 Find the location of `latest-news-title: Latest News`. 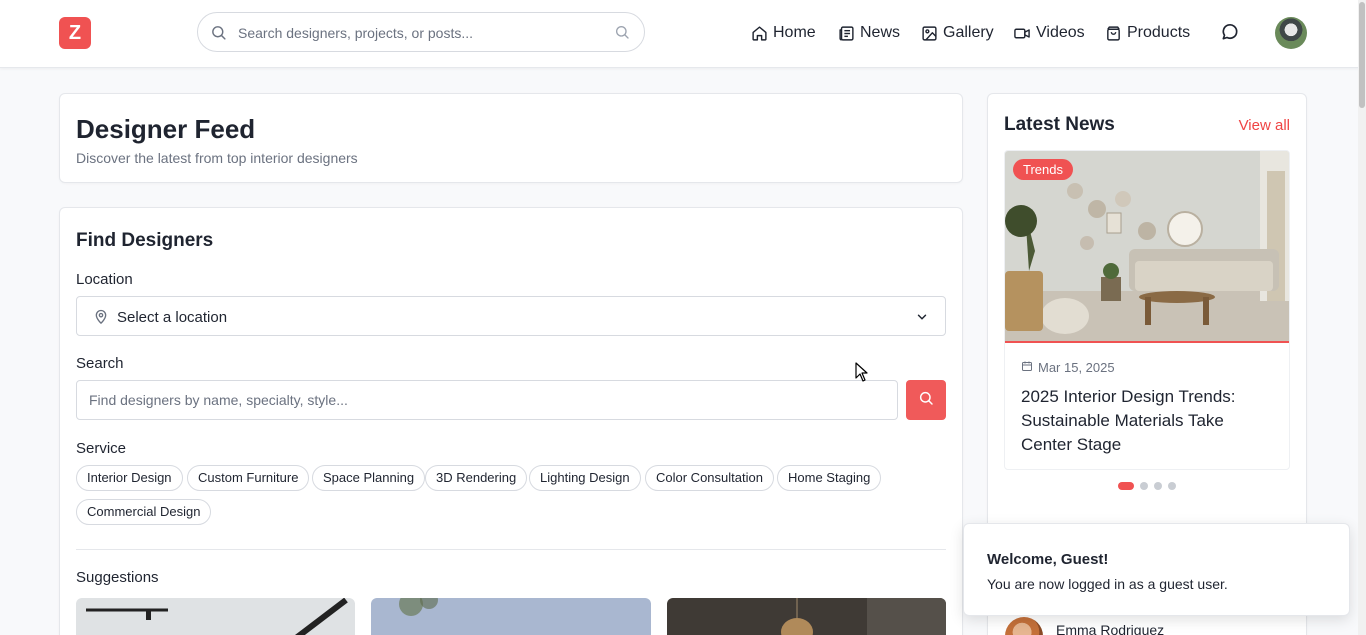

latest-news-title: Latest News is located at coordinates (1059, 124).